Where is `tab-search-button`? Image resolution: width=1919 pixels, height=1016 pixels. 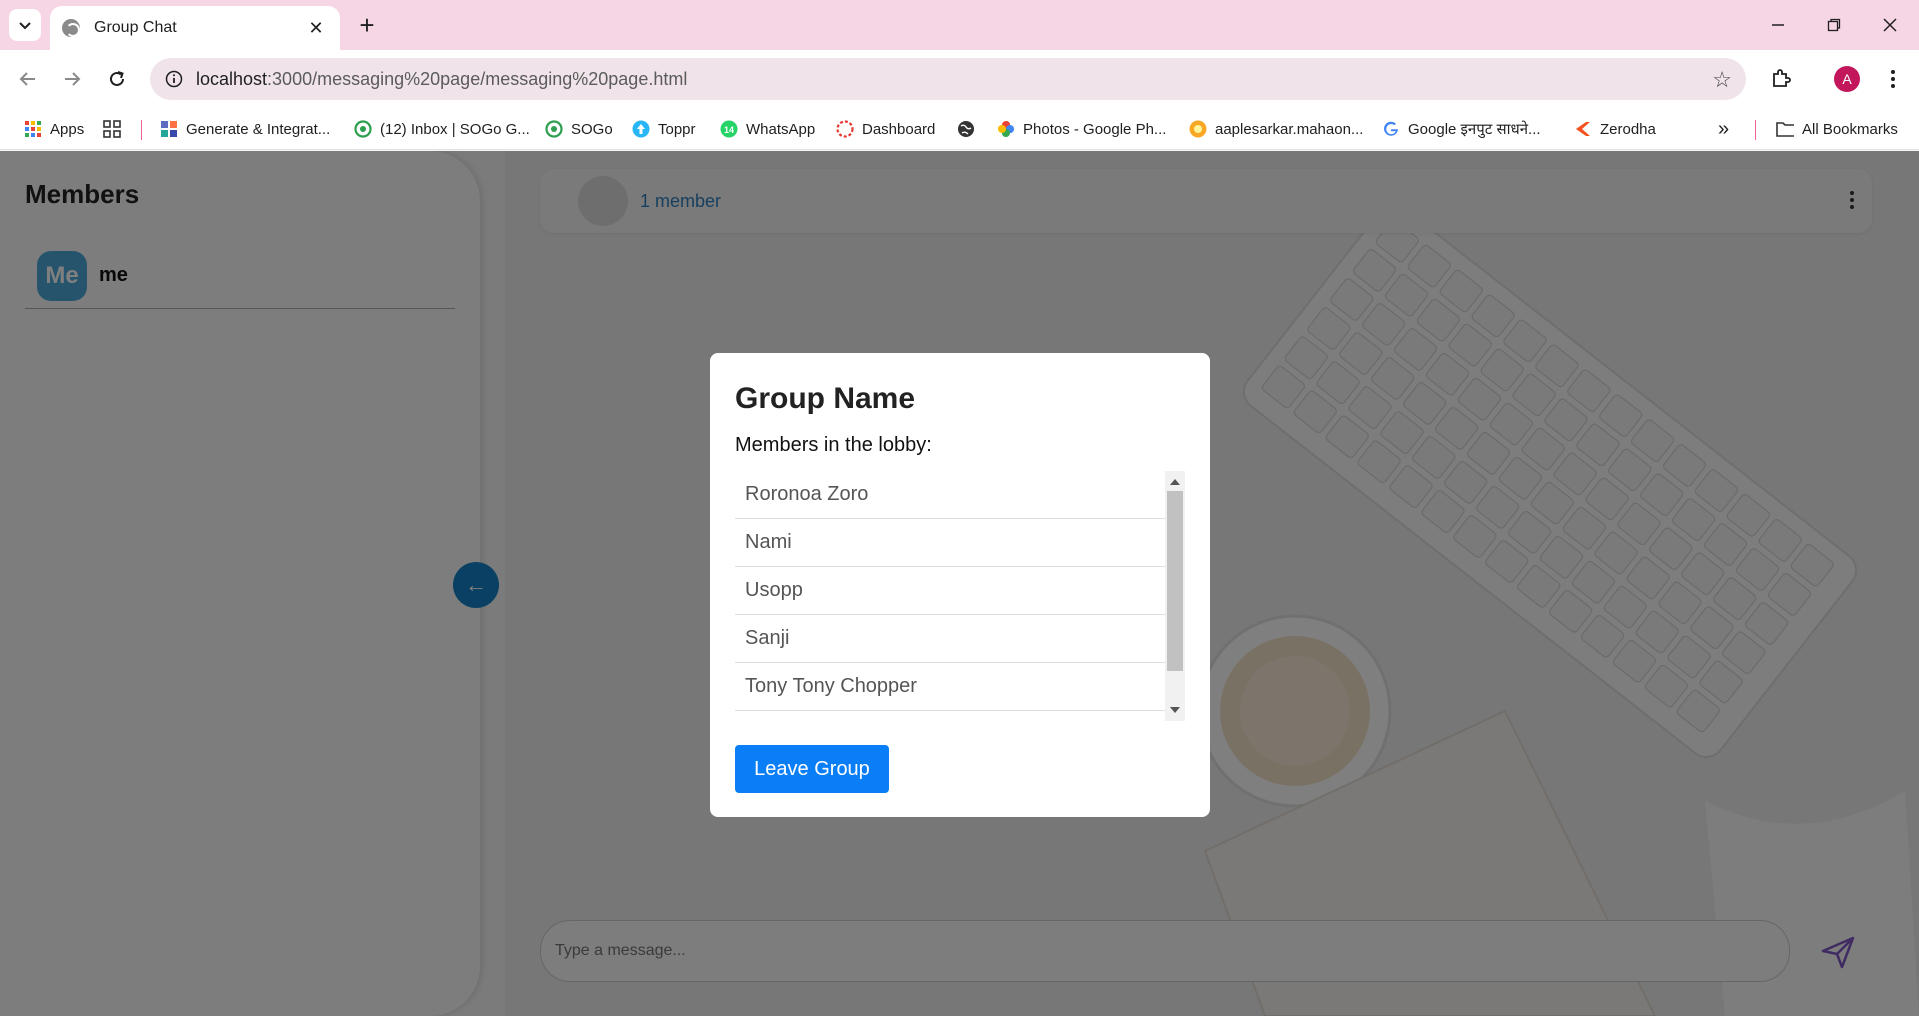
tab-search-button is located at coordinates (25, 25).